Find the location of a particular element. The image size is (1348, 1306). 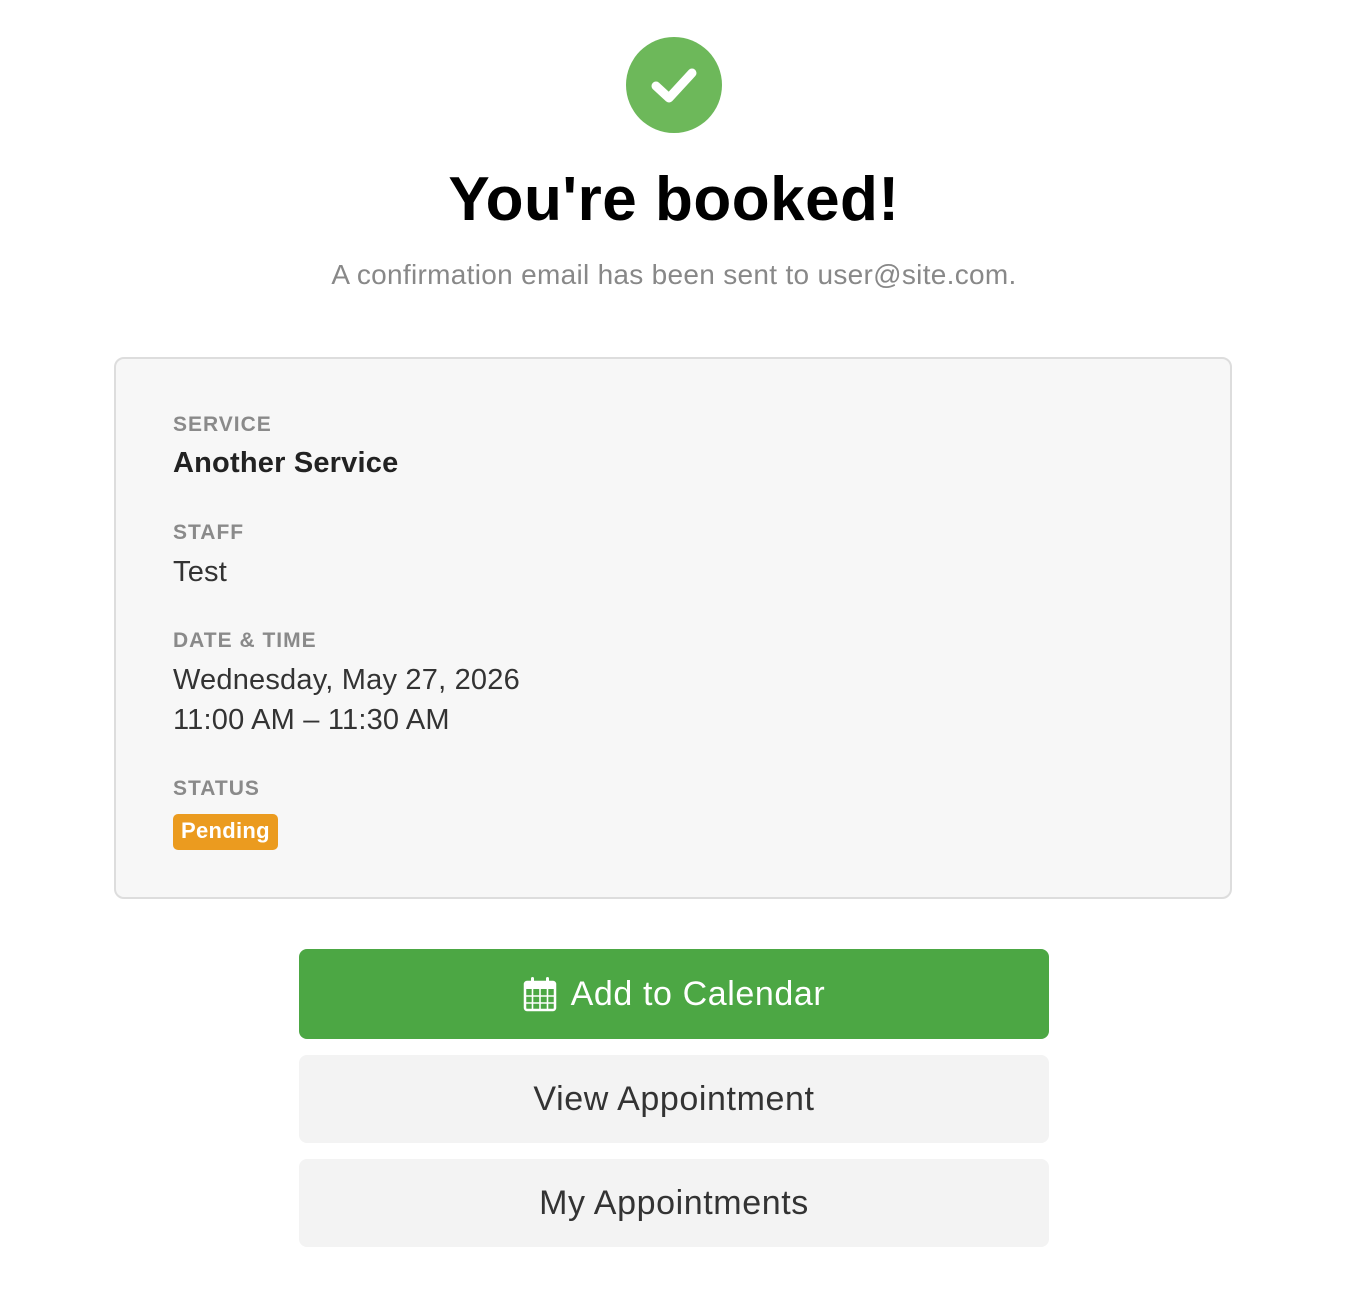

add-to-calendar-button: Add to Calendar is located at coordinates (674, 994).